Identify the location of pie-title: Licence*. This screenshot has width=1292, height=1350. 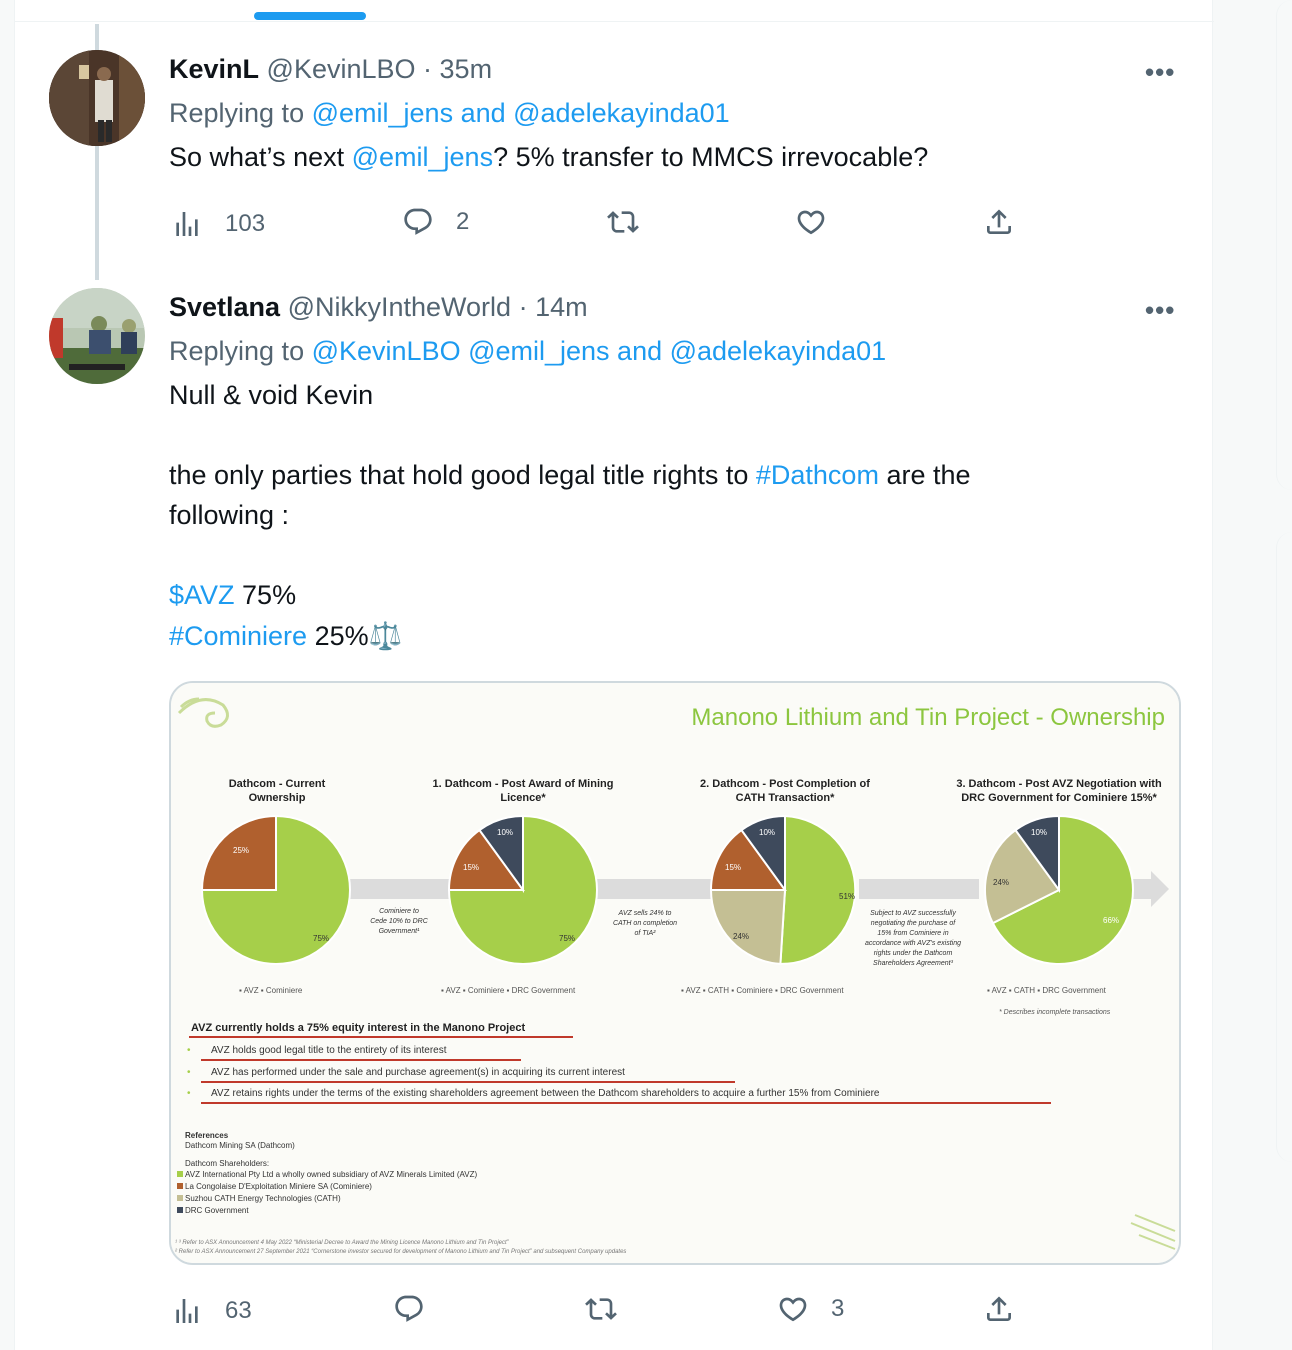
(523, 798).